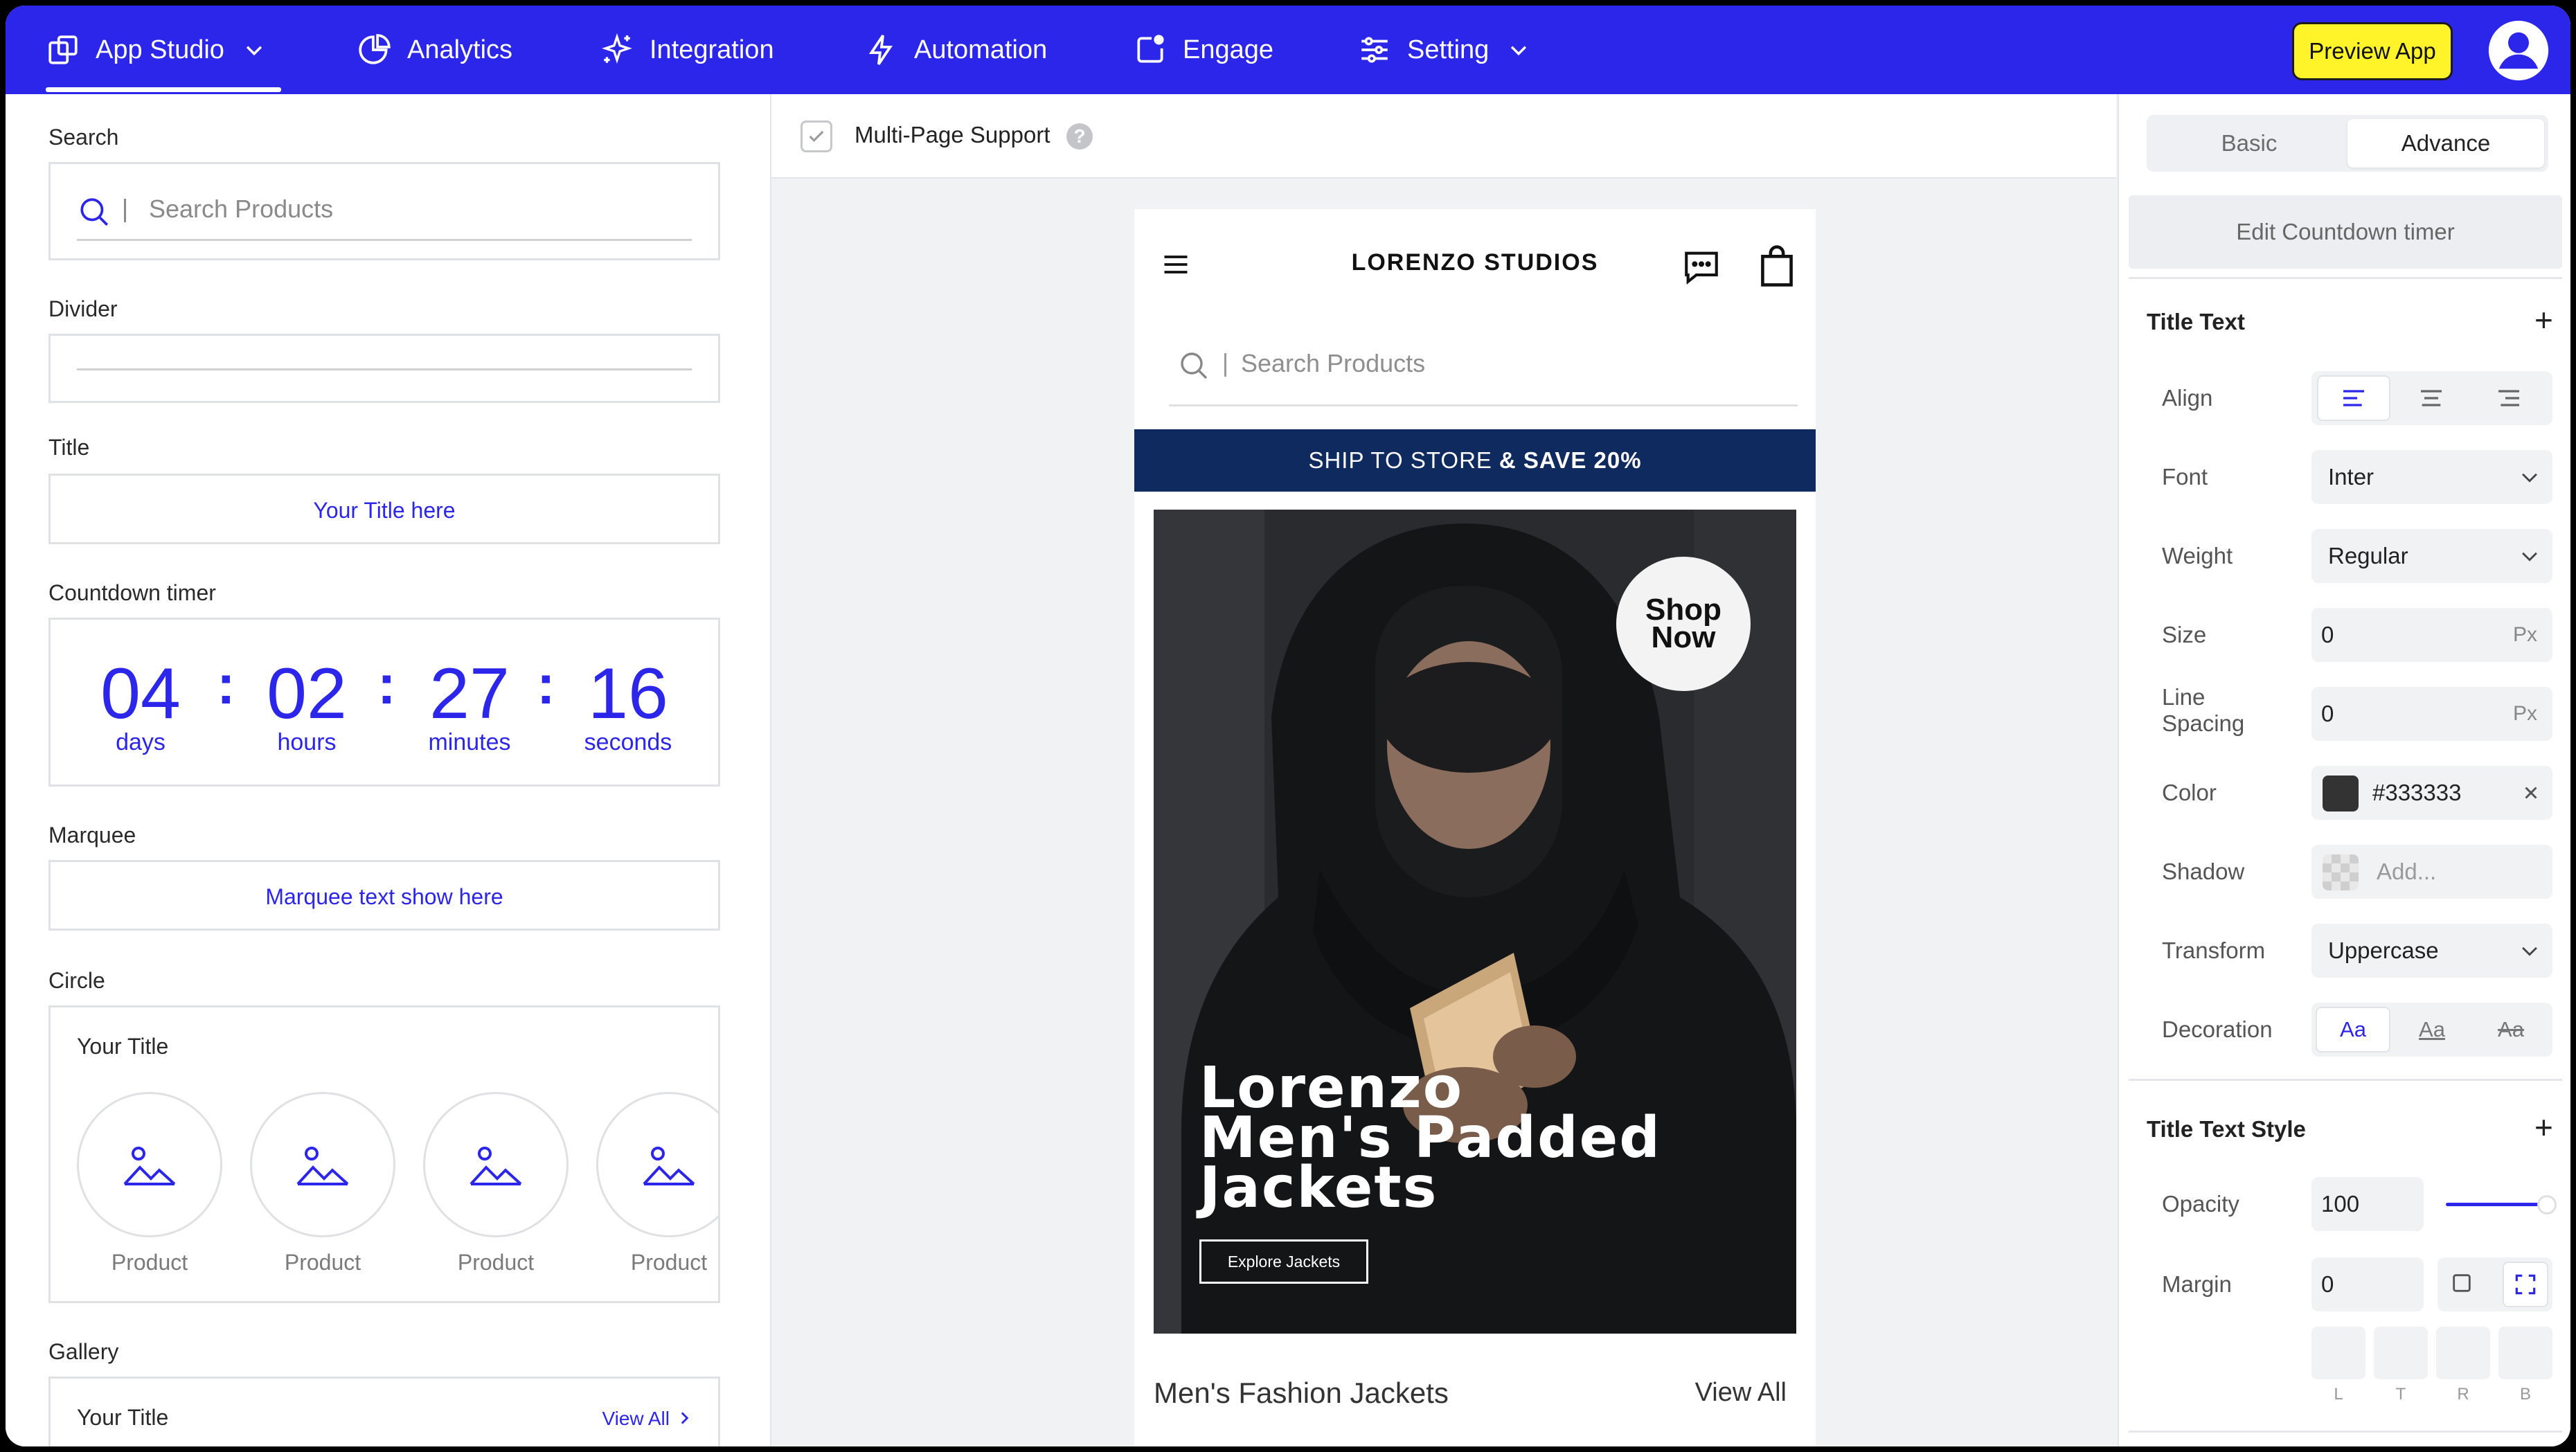  What do you see at coordinates (384, 240) in the screenshot?
I see `search-underline` at bounding box center [384, 240].